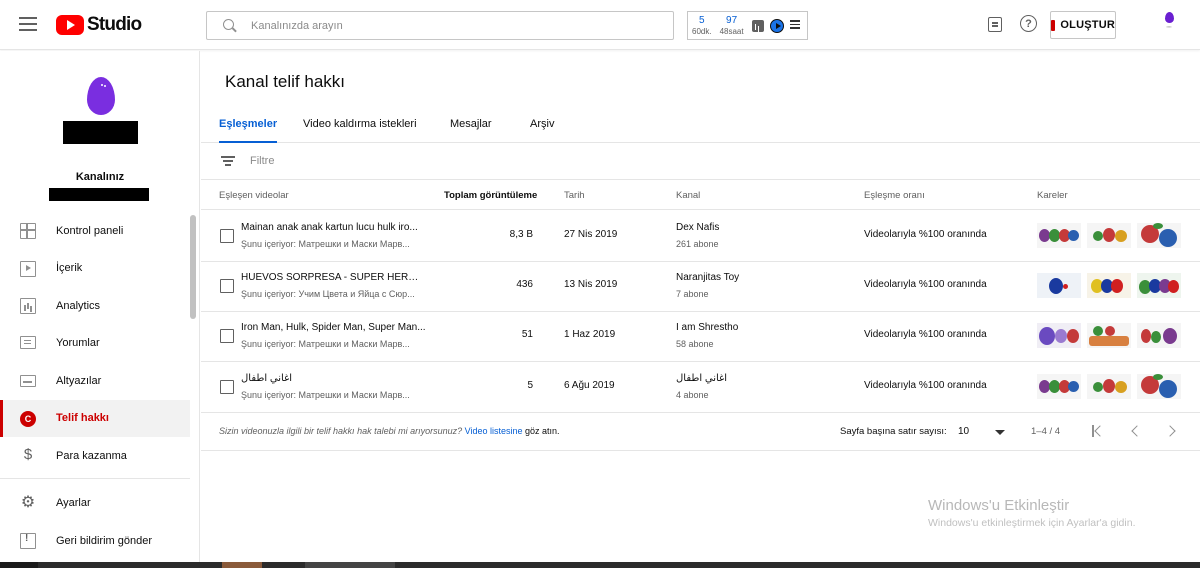 The image size is (1200, 568). Describe the element at coordinates (95, 541) in the screenshot. I see `sidebar-item-send-feedback: Geri bildirim gönder` at that location.